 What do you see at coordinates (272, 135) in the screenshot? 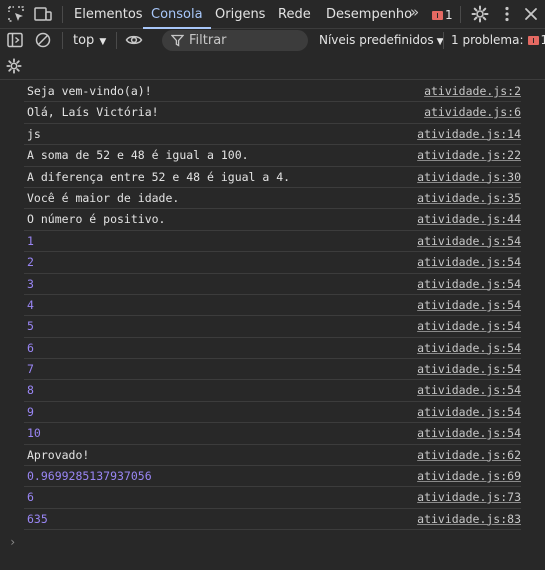
I see `console-message: js atividade.js:14` at bounding box center [272, 135].